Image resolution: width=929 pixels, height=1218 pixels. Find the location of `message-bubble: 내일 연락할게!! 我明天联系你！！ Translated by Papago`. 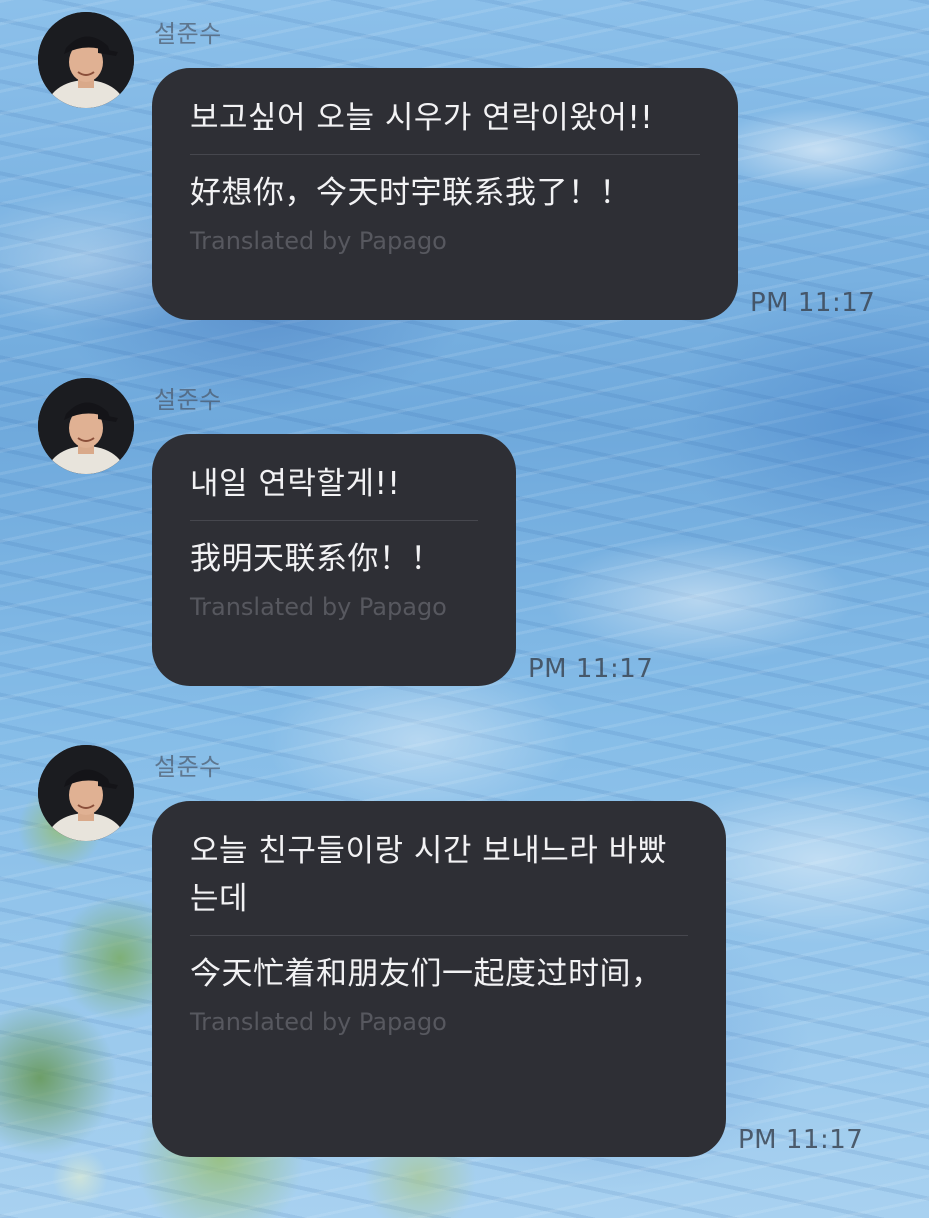

message-bubble: 내일 연락할게!! 我明天联系你！！ Translated by Papago is located at coordinates (334, 560).